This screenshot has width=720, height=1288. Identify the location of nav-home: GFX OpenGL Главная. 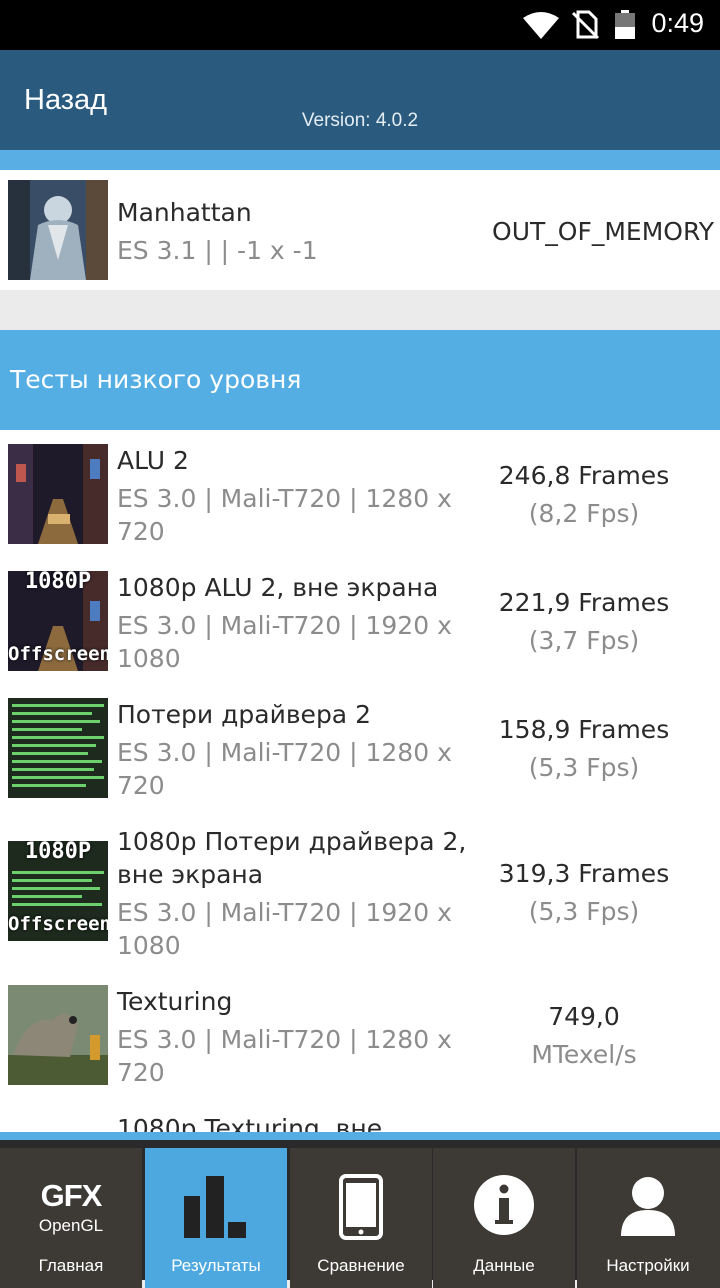
(71, 1218).